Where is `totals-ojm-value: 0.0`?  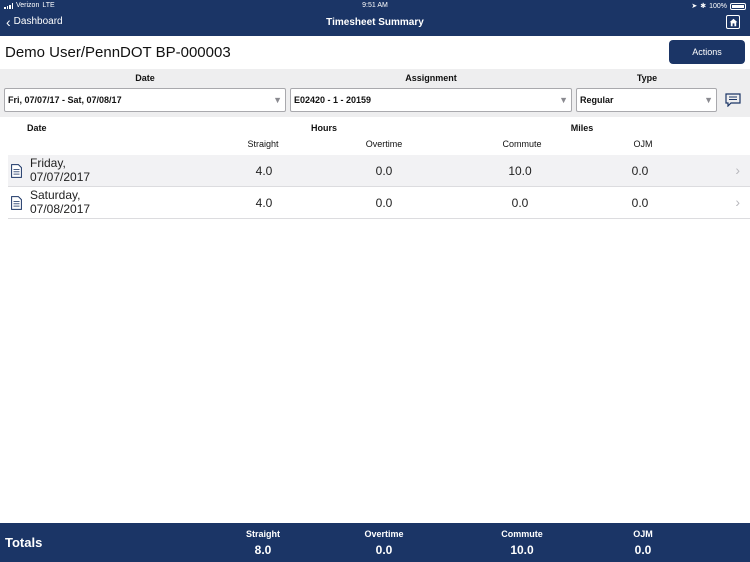 totals-ojm-value: 0.0 is located at coordinates (643, 550).